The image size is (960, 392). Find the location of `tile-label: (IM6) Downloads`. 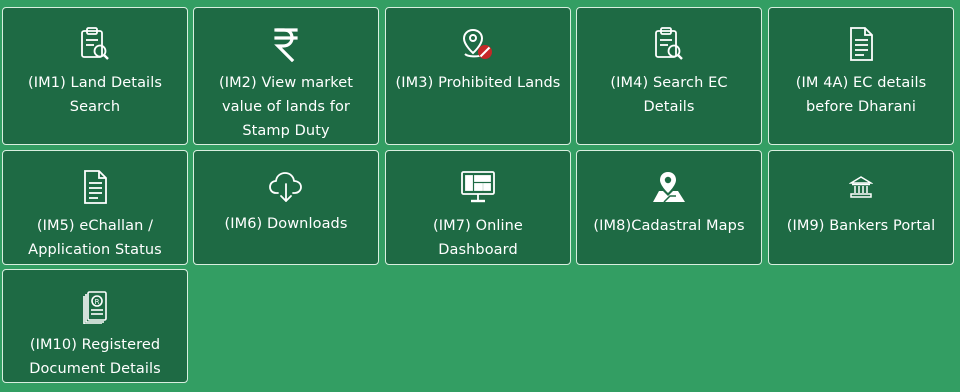

tile-label: (IM6) Downloads is located at coordinates (286, 224).